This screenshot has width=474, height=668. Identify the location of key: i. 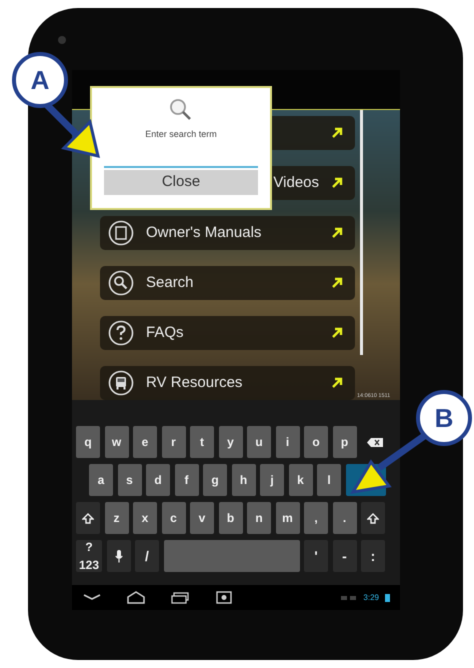
(288, 442).